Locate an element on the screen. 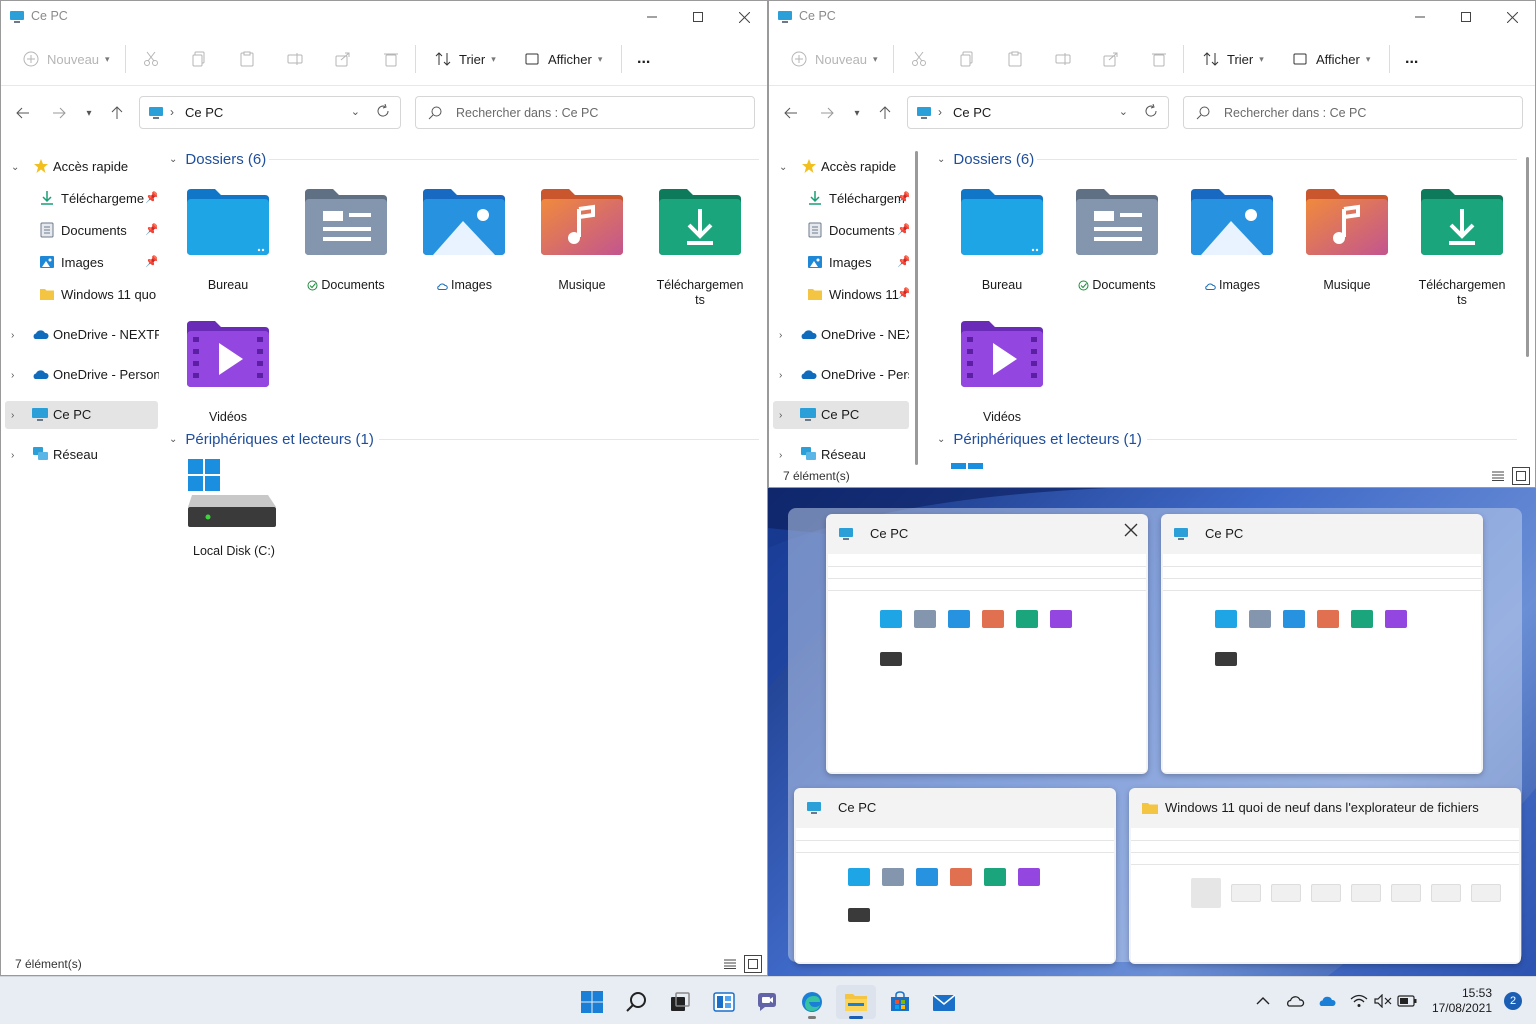 This screenshot has height=1024, width=1536. notification-badge: 2 is located at coordinates (1513, 1001).